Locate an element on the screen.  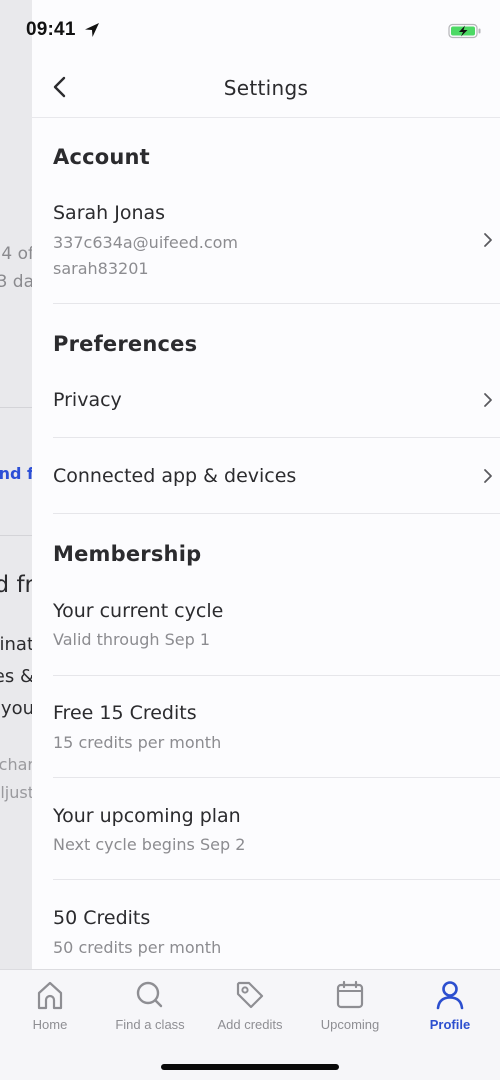
background-text: 4 of is located at coordinates (16, 254).